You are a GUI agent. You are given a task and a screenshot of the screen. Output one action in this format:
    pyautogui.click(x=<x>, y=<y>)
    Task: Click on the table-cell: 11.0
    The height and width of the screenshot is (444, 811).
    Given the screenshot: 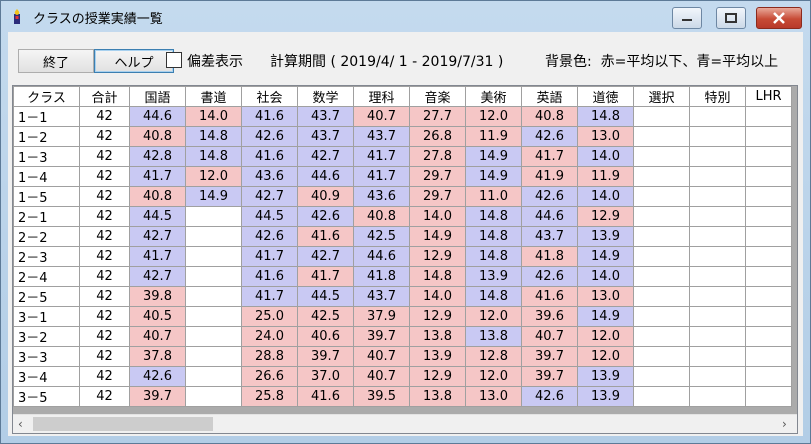 What is the action you would take?
    pyautogui.click(x=493, y=196)
    